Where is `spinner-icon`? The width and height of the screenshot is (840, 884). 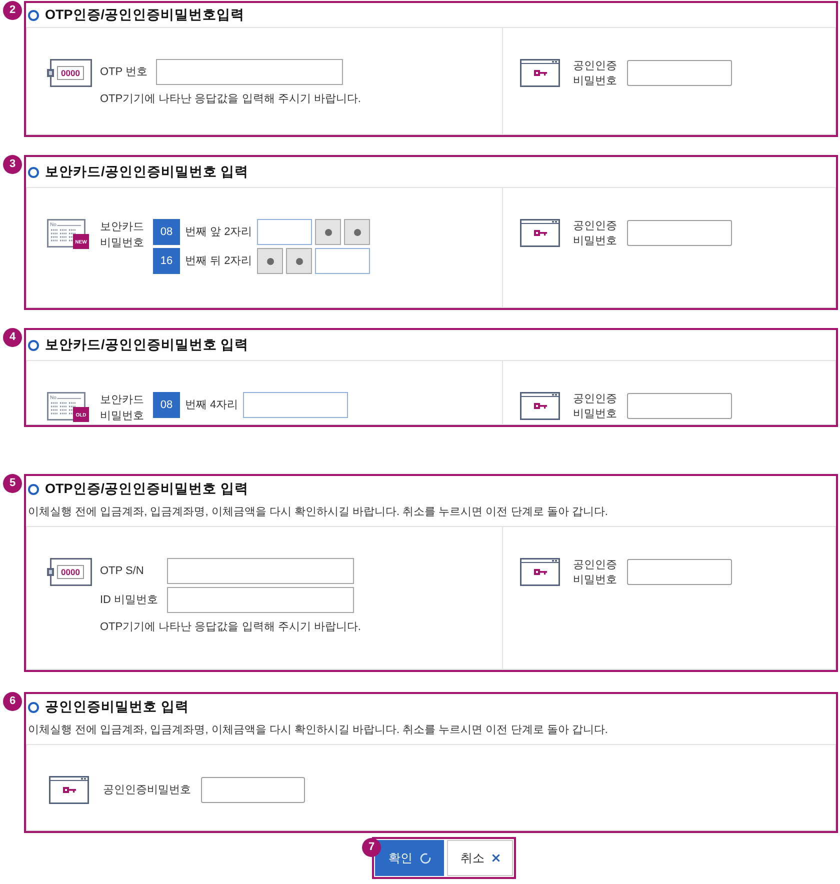
spinner-icon is located at coordinates (425, 858).